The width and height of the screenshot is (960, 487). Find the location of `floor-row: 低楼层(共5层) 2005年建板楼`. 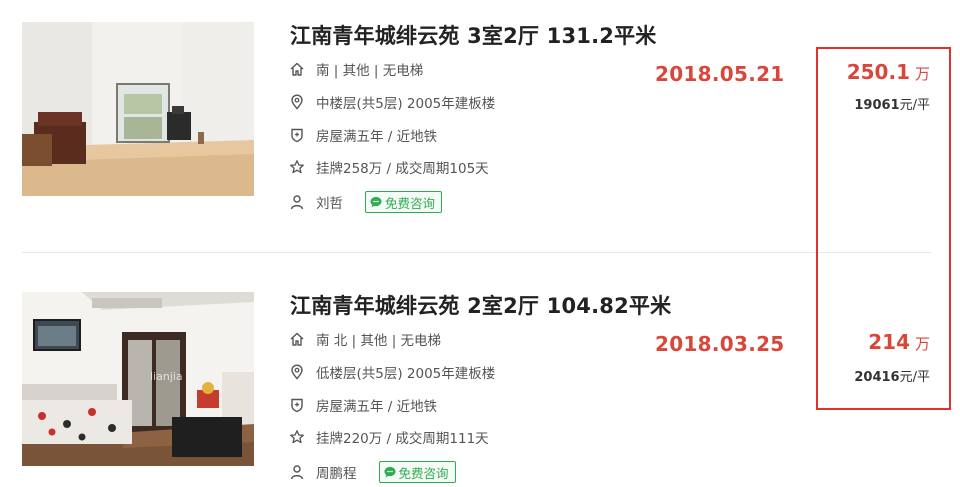

floor-row: 低楼层(共5层) 2005年建板楼 is located at coordinates (391, 372).